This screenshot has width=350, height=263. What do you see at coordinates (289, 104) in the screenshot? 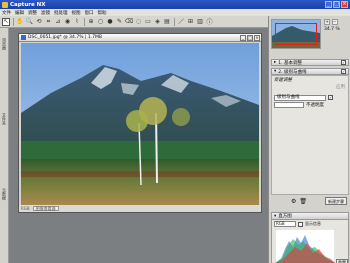
I see `opacity-slider` at bounding box center [289, 104].